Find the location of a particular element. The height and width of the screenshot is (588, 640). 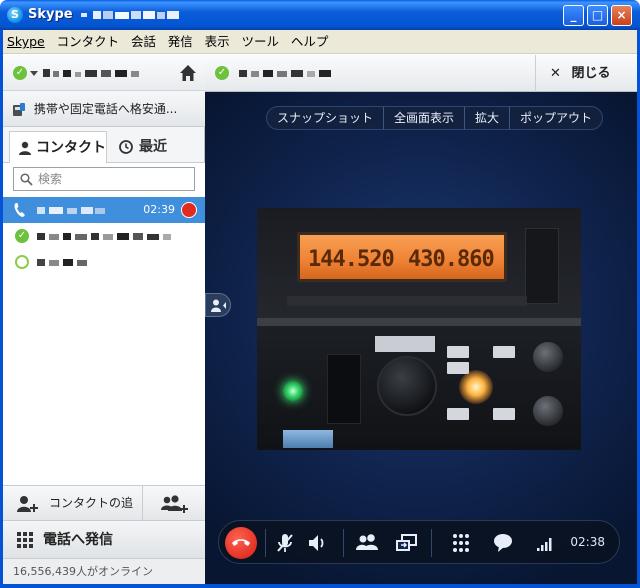

call-control-bar: 02:38 is located at coordinates (419, 542).